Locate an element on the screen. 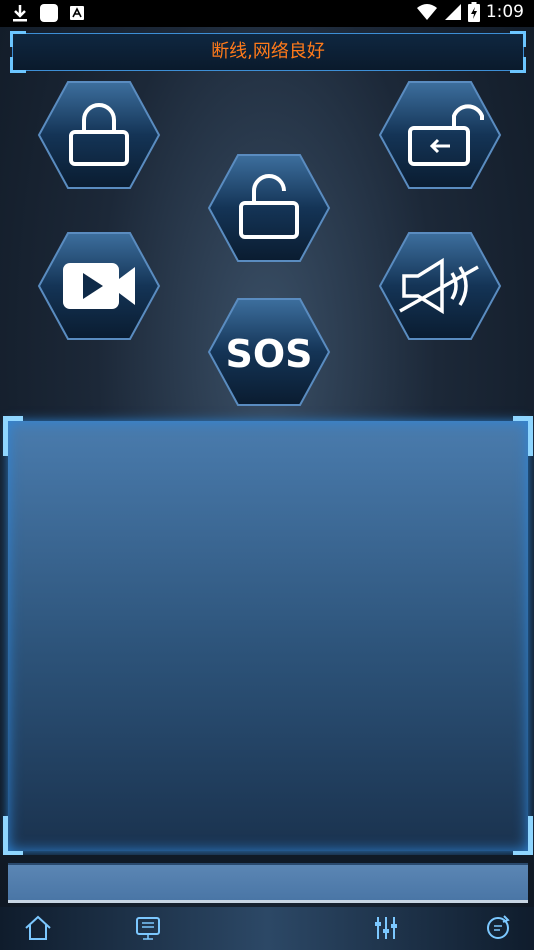  sos-icon: SOS is located at coordinates (268, 354).